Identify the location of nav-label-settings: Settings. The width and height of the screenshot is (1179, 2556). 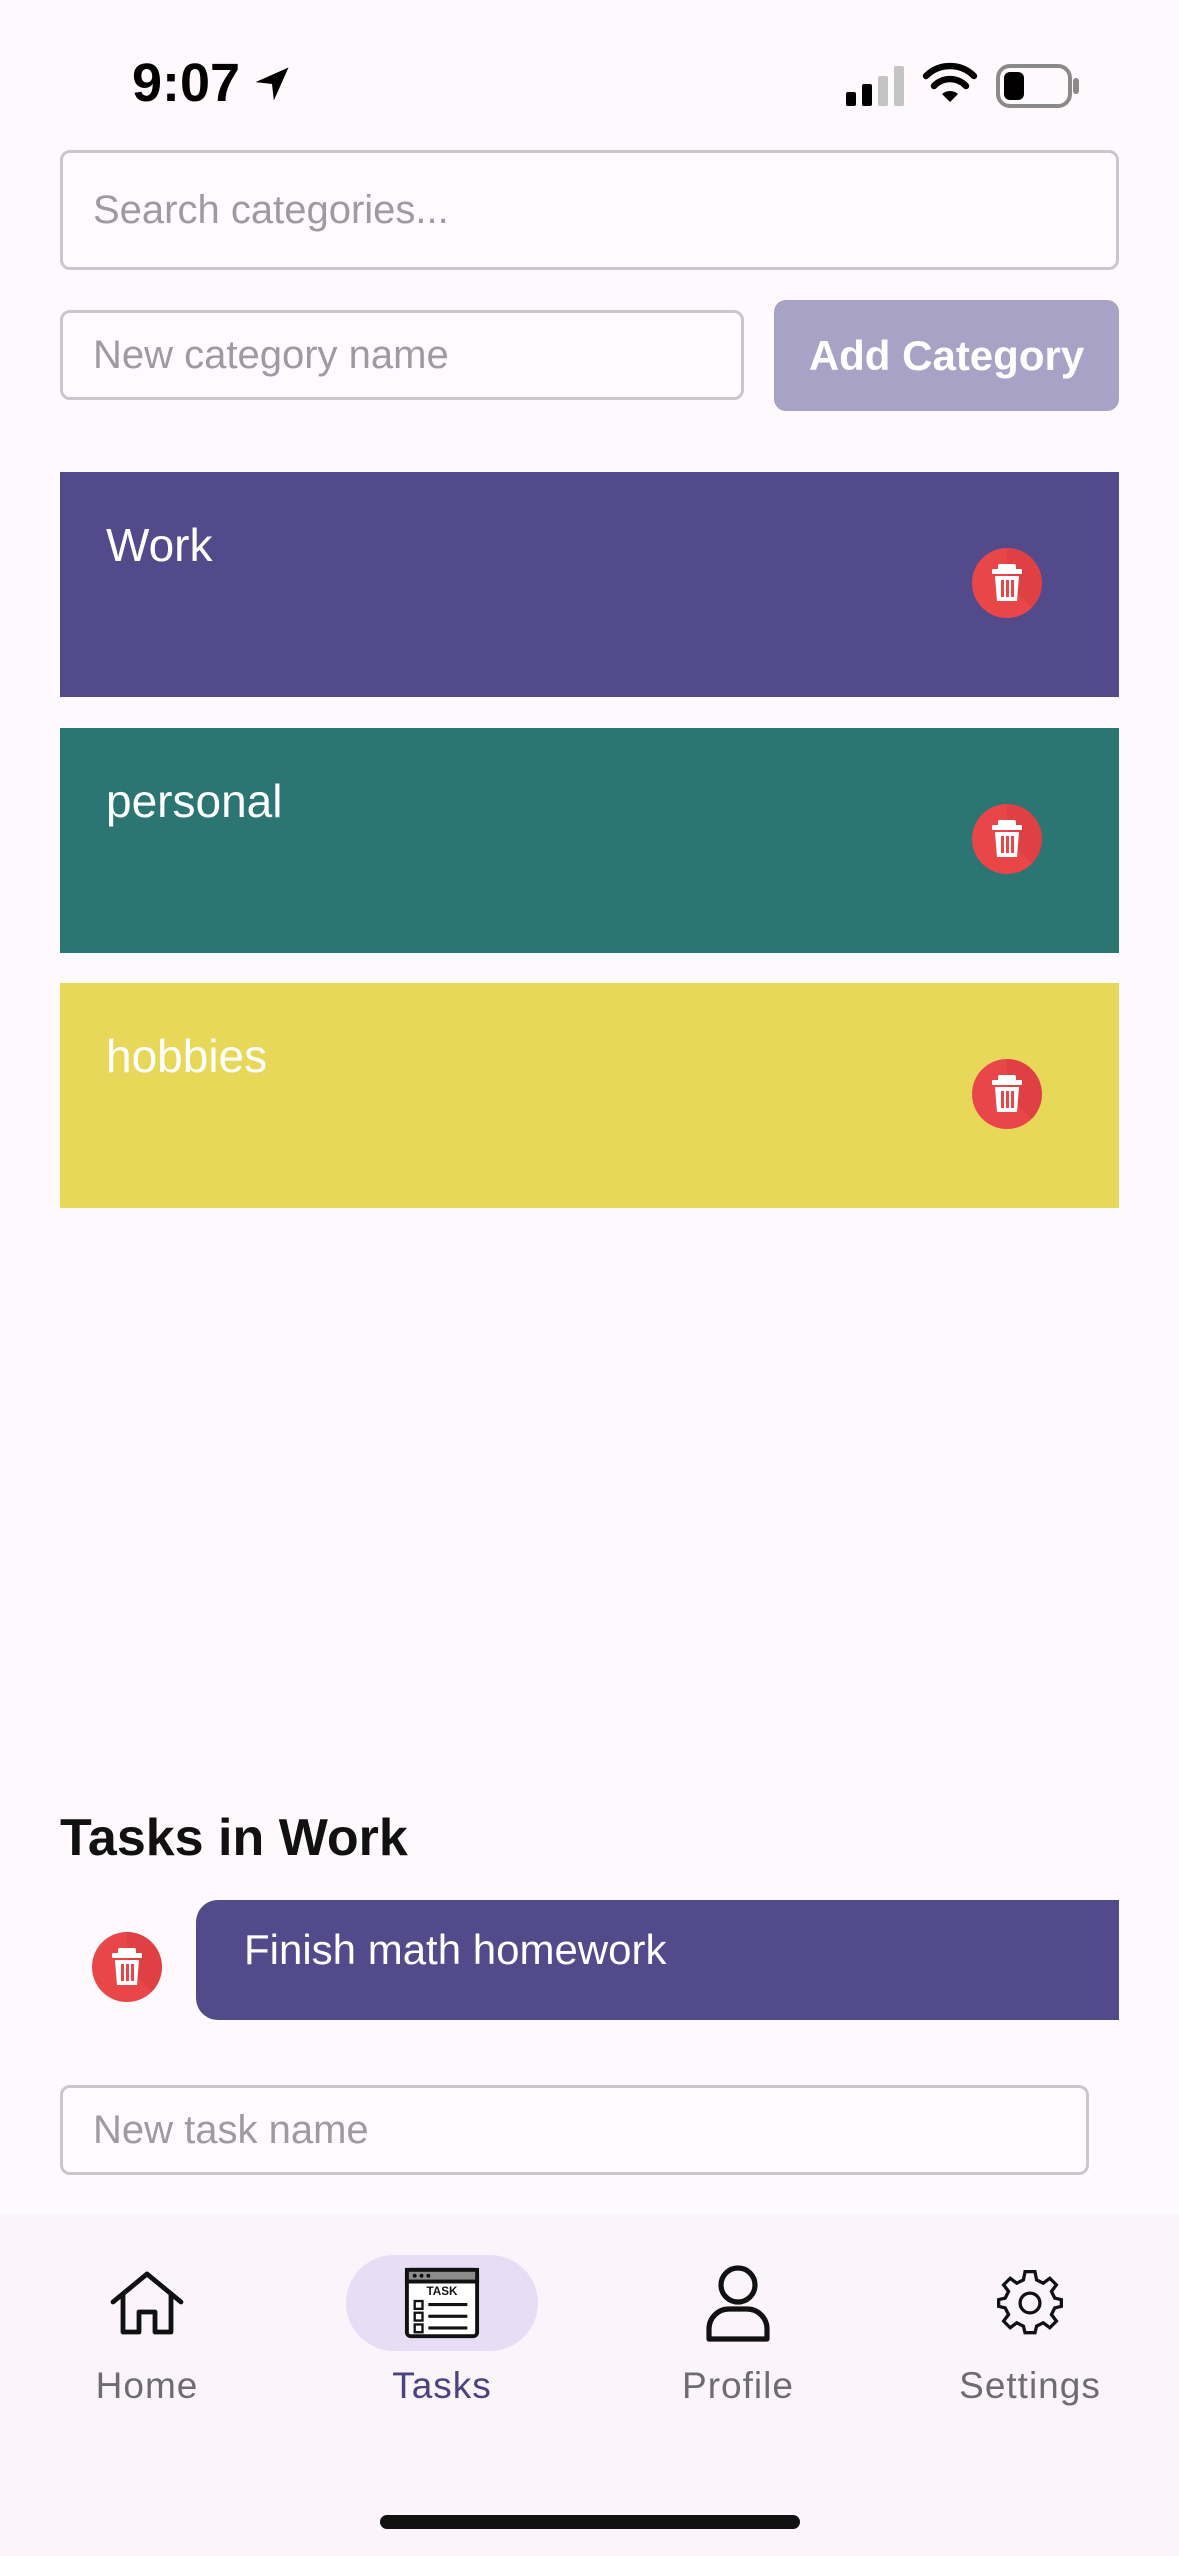
(1030, 2385).